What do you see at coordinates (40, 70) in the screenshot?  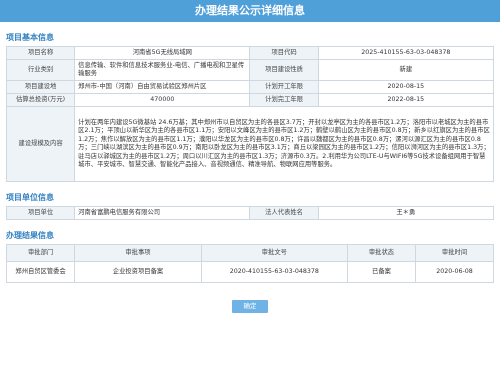 I see `label-industry: 行业类别` at bounding box center [40, 70].